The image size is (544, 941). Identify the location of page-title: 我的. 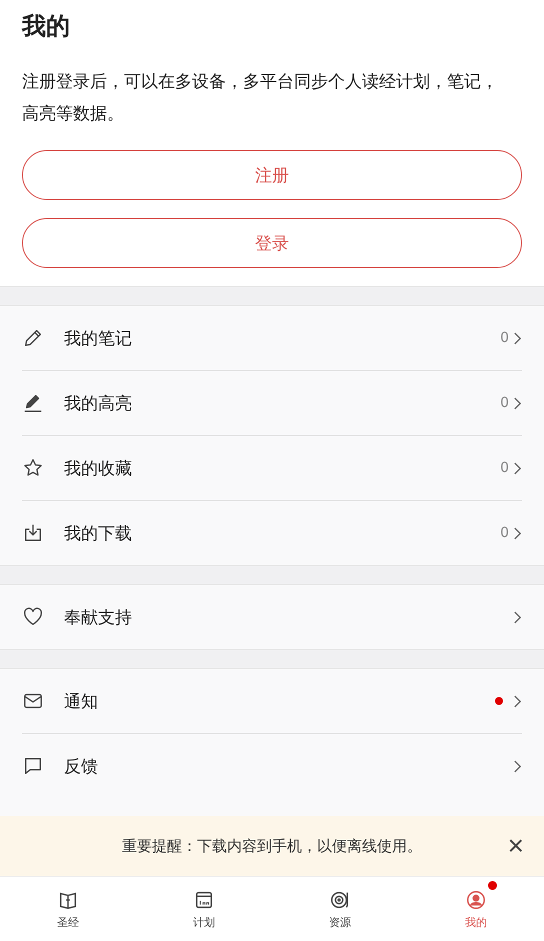
(46, 26).